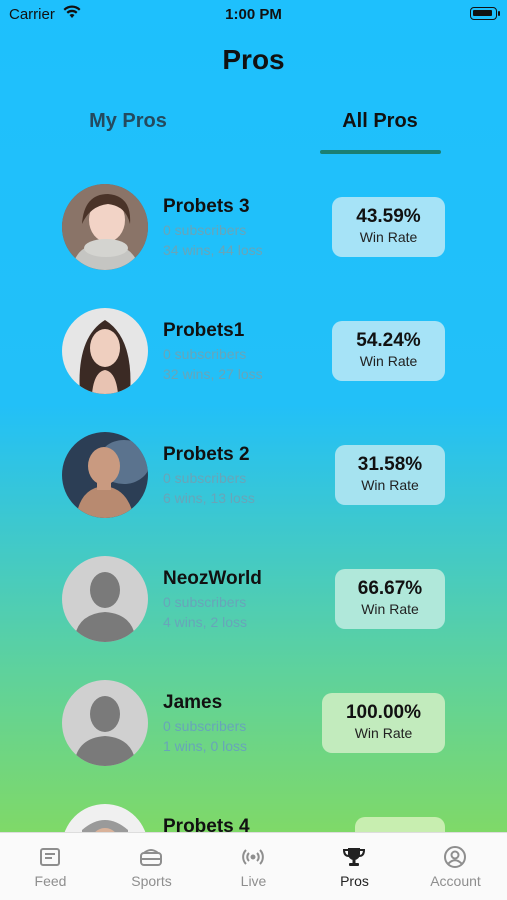 This screenshot has height=900, width=507. Describe the element at coordinates (388, 216) in the screenshot. I see `win-rate-value: 43.59%` at that location.